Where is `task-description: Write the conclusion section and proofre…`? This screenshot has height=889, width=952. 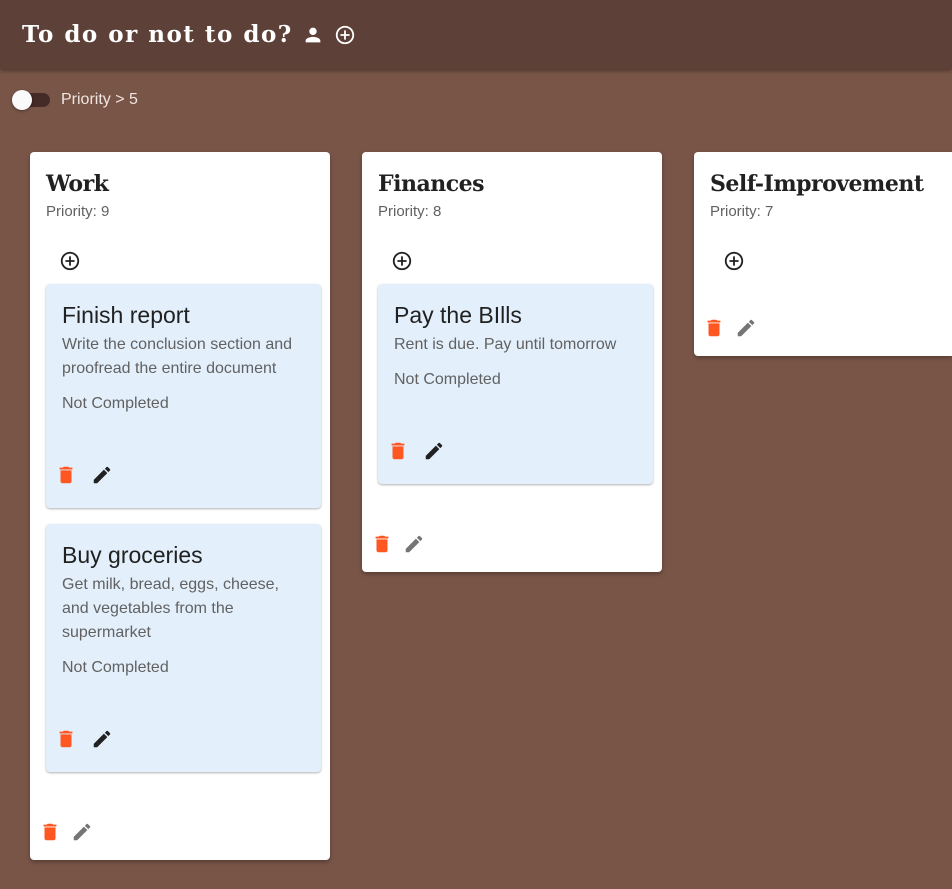 task-description: Write the conclusion section and proofre… is located at coordinates (177, 356).